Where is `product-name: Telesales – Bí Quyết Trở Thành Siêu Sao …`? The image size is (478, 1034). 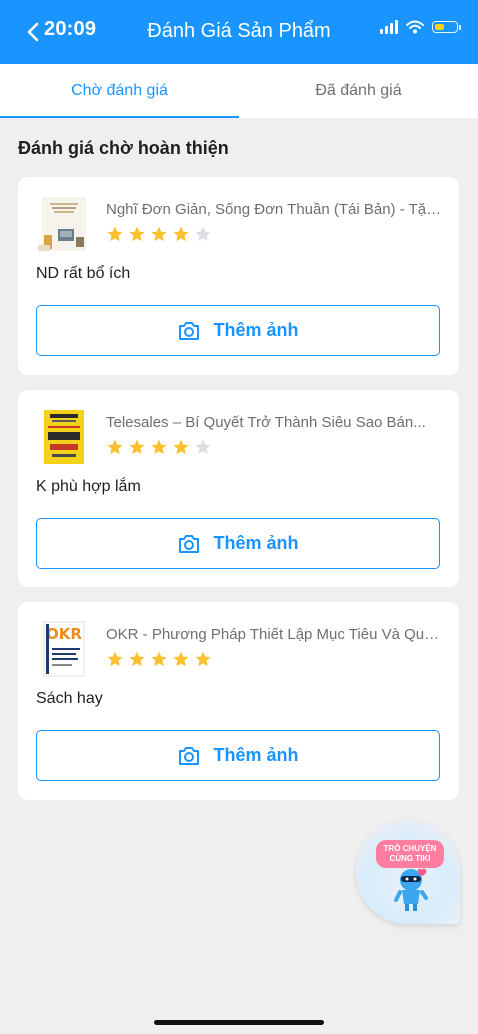
product-name: Telesales – Bí Quyết Trở Thành Siêu Sao … is located at coordinates (275, 422).